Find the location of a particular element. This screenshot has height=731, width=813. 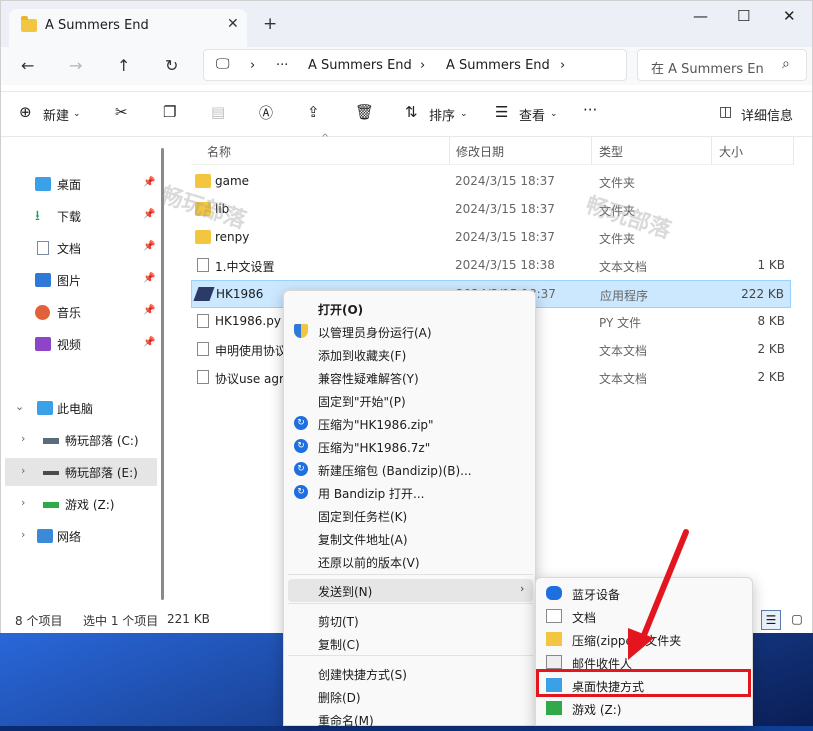

arrow-shaft is located at coordinates (664, 586).